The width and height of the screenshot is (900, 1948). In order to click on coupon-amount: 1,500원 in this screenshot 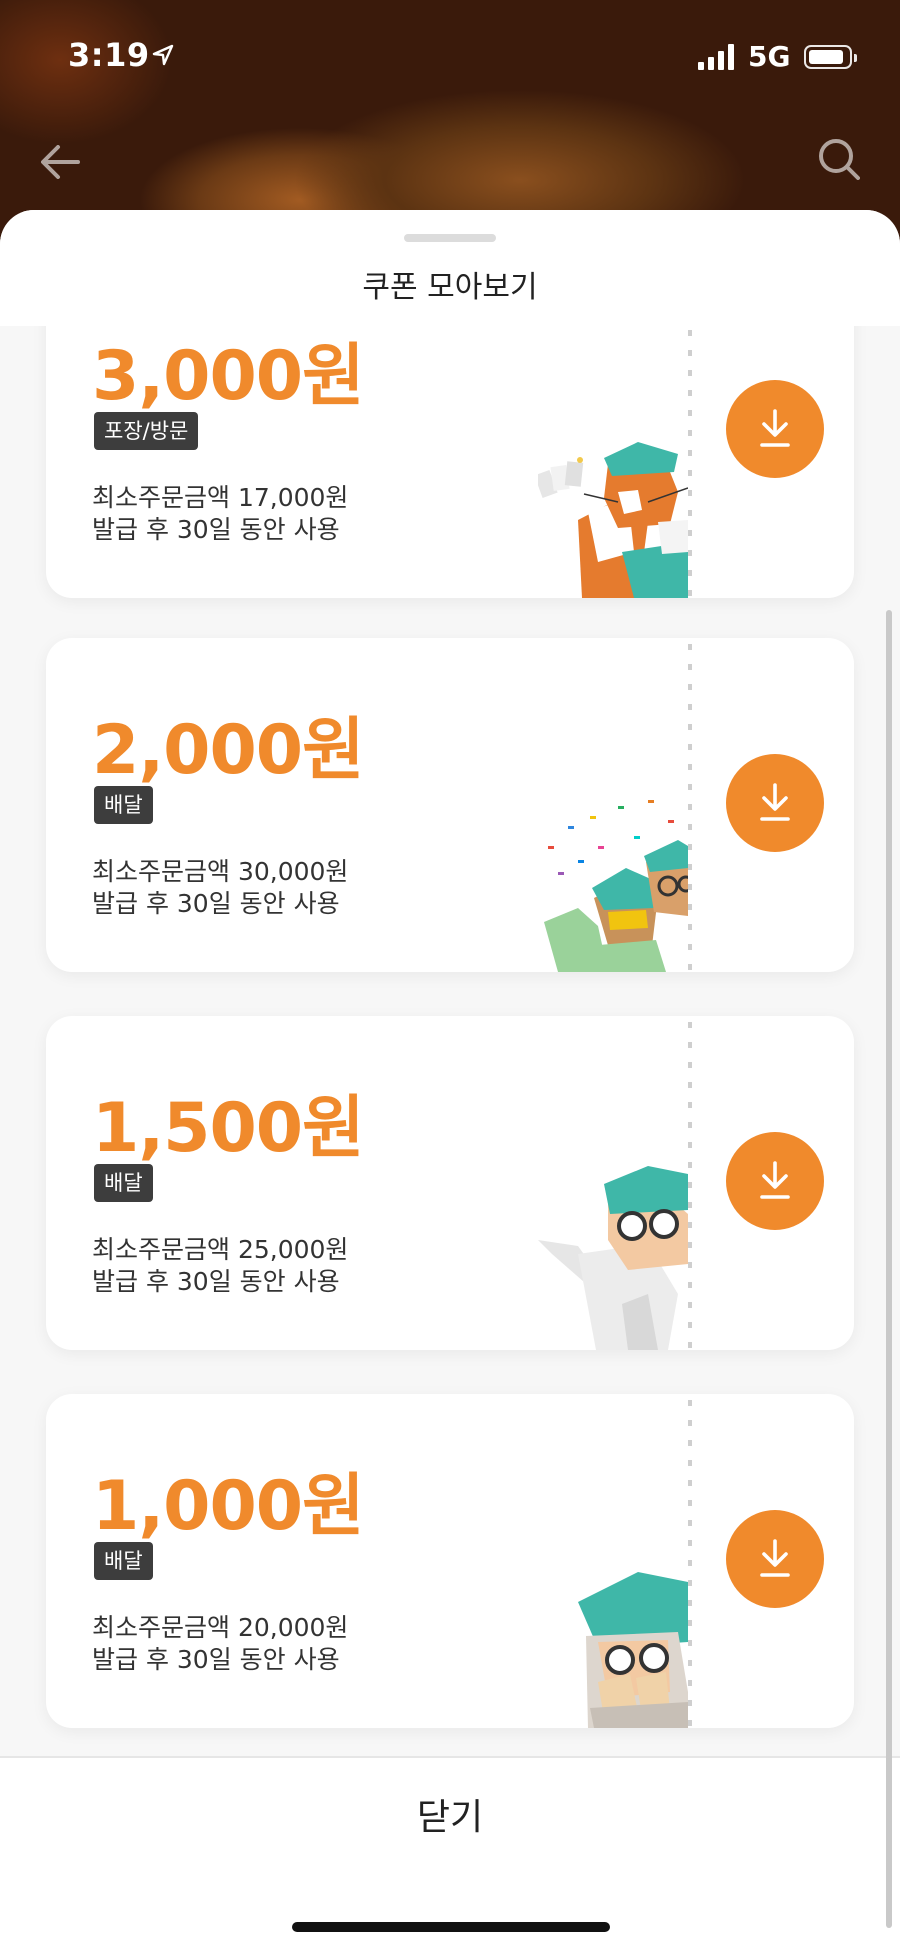, I will do `click(228, 1128)`.